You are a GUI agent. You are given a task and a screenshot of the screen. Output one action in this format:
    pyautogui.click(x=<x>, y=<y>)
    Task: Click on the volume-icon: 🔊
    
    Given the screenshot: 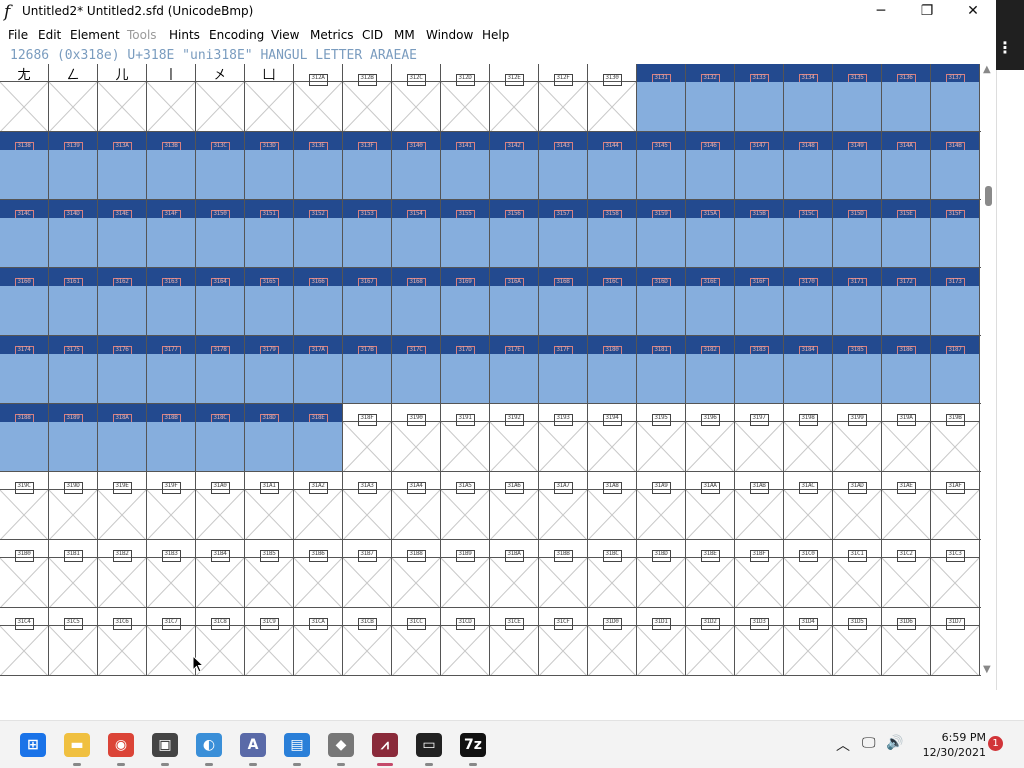 What is the action you would take?
    pyautogui.click(x=894, y=743)
    